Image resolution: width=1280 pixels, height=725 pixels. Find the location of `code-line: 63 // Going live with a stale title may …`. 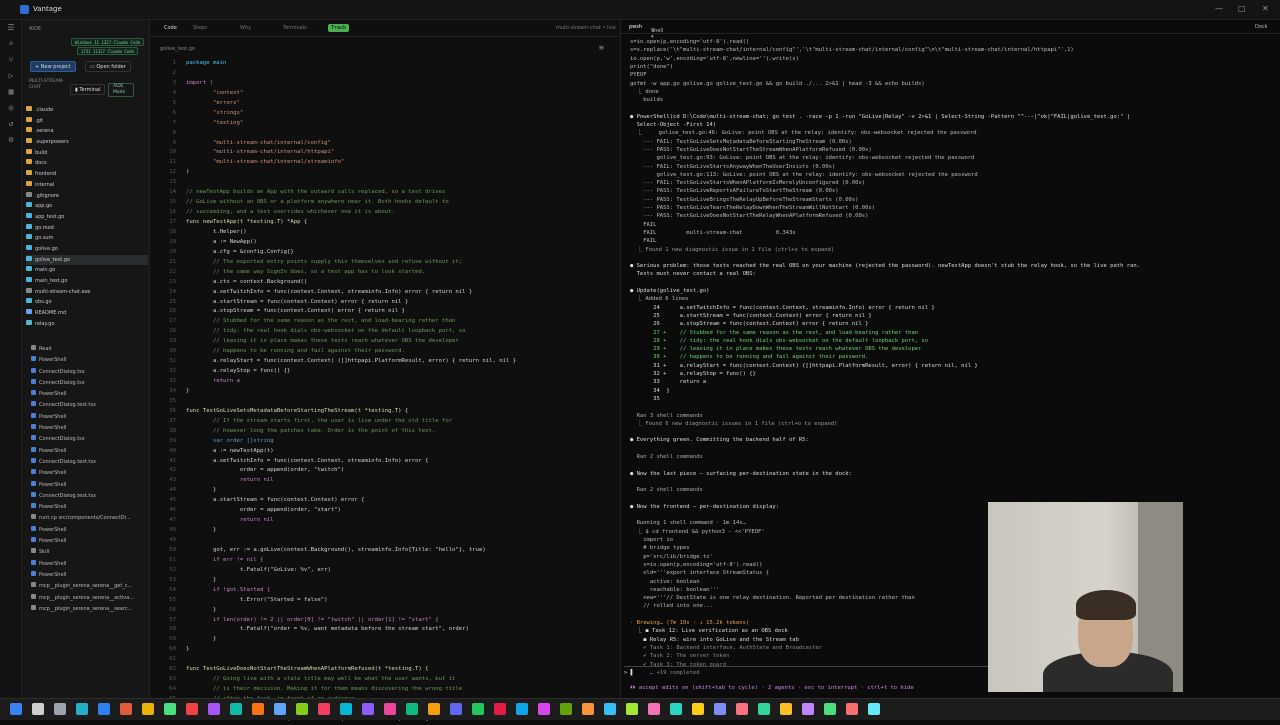

code-line: 63 // Going live with a stale title may … is located at coordinates (385, 680).